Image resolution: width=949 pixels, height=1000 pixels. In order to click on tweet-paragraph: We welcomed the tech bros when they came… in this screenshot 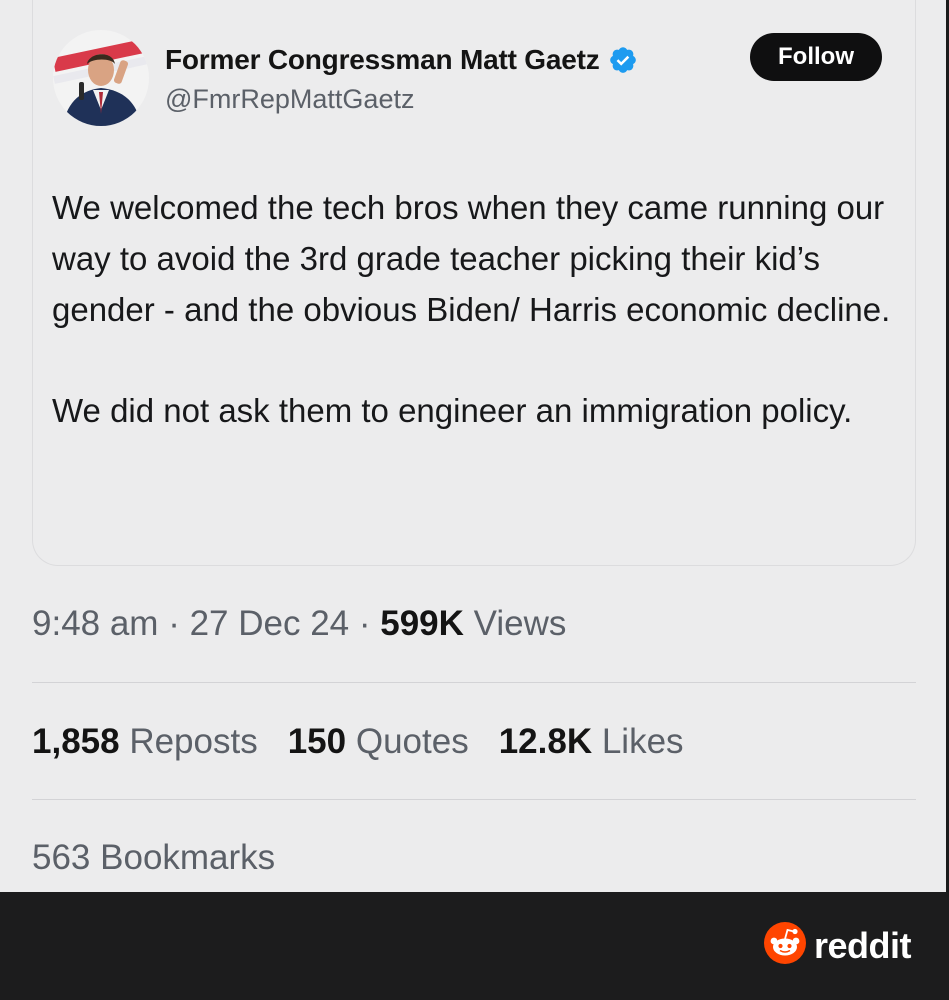, I will do `click(471, 258)`.